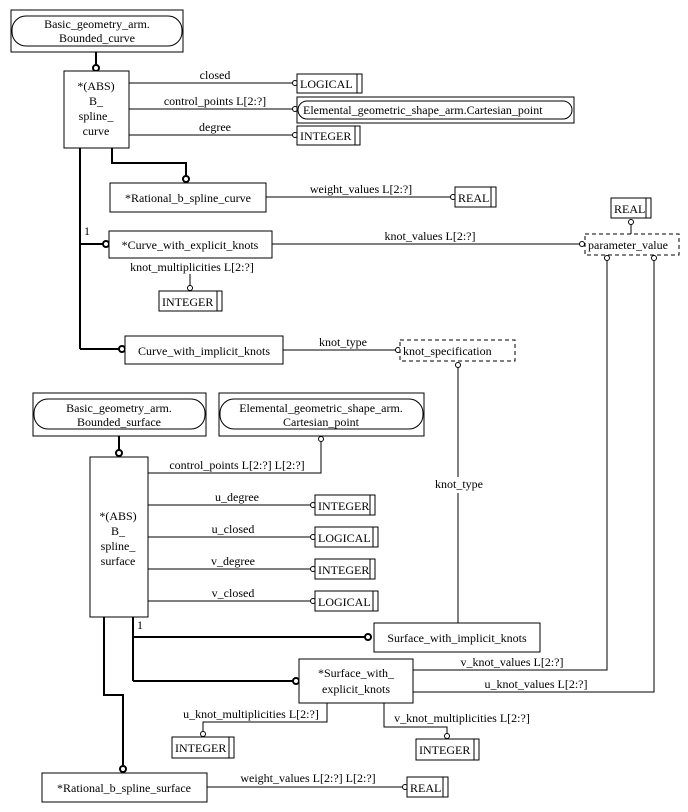  What do you see at coordinates (430, 236) in the screenshot?
I see `attr-knot-values: knot_values L[2:?]` at bounding box center [430, 236].